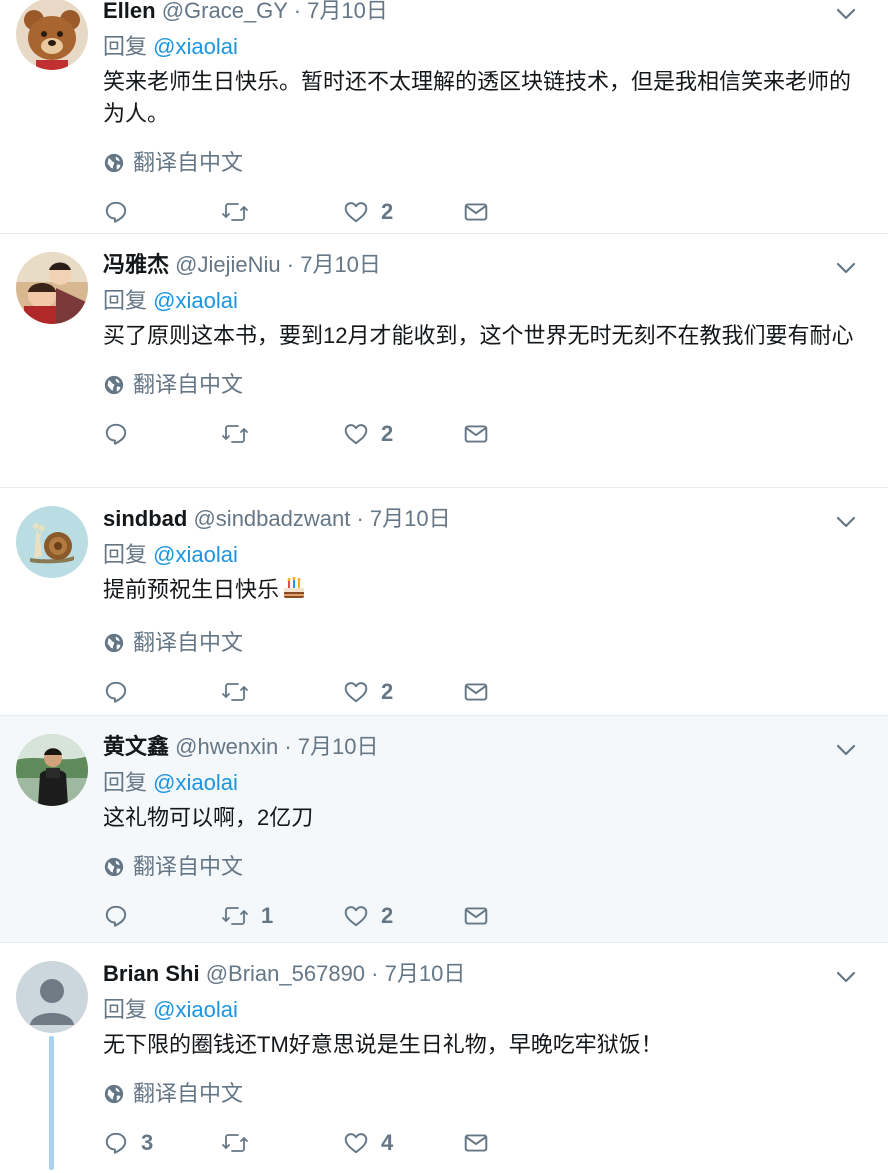  What do you see at coordinates (383, 1044) in the screenshot?
I see `tweet-text: 无下限的圈钱还TM好意思说是生日礼物，早晚吃牢狱饭！` at bounding box center [383, 1044].